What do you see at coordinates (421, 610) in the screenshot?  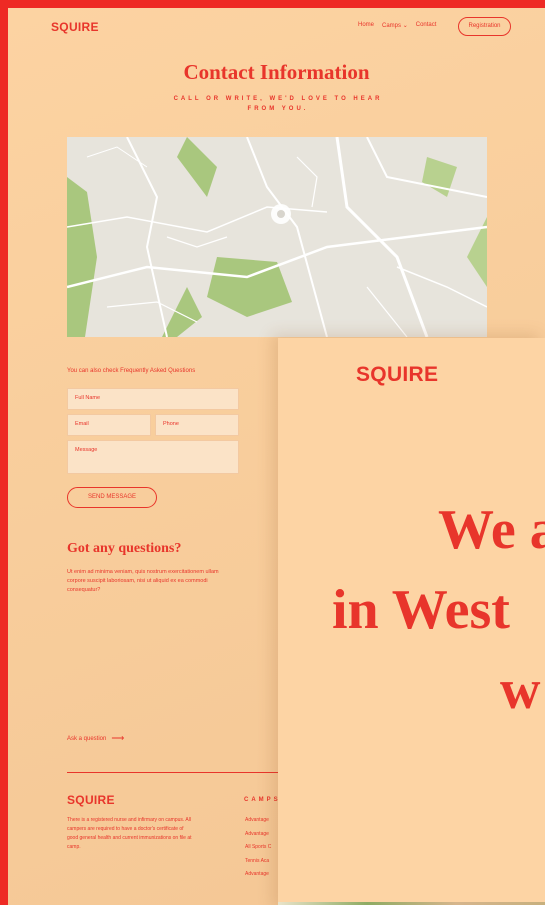 I see `hero-line-2: in West` at bounding box center [421, 610].